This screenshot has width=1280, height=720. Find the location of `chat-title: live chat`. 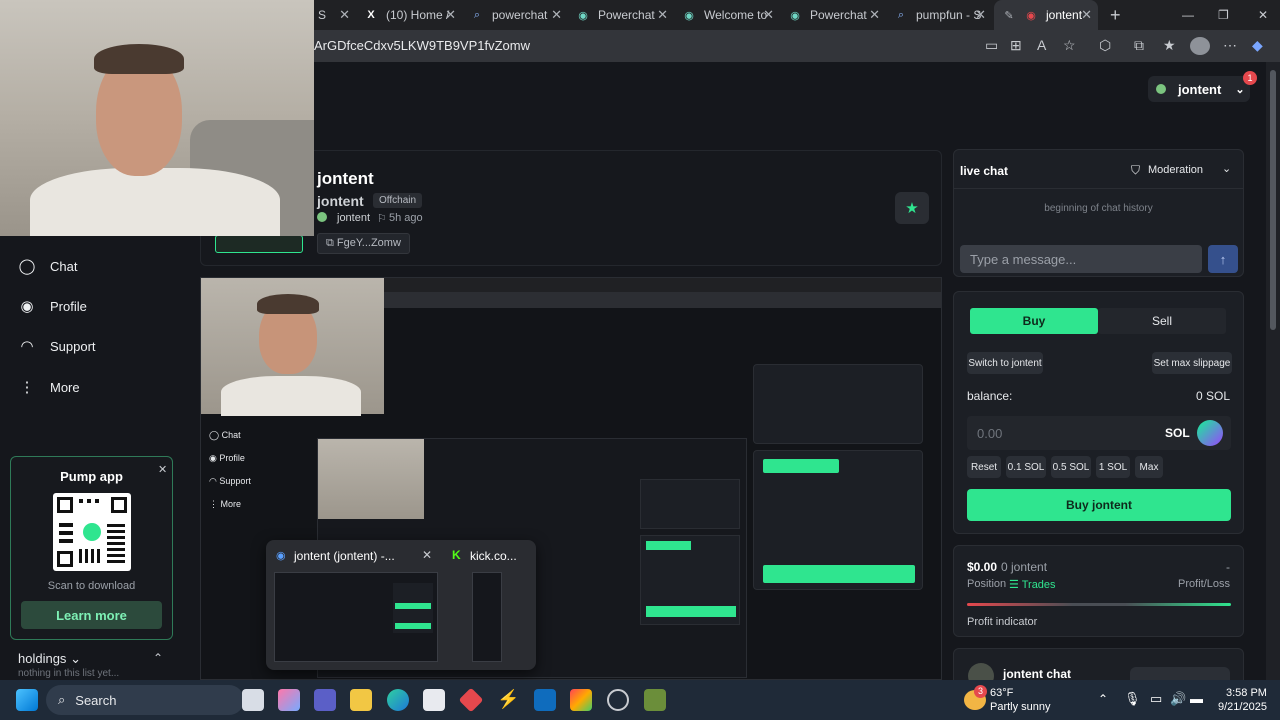

chat-title: live chat is located at coordinates (984, 171).